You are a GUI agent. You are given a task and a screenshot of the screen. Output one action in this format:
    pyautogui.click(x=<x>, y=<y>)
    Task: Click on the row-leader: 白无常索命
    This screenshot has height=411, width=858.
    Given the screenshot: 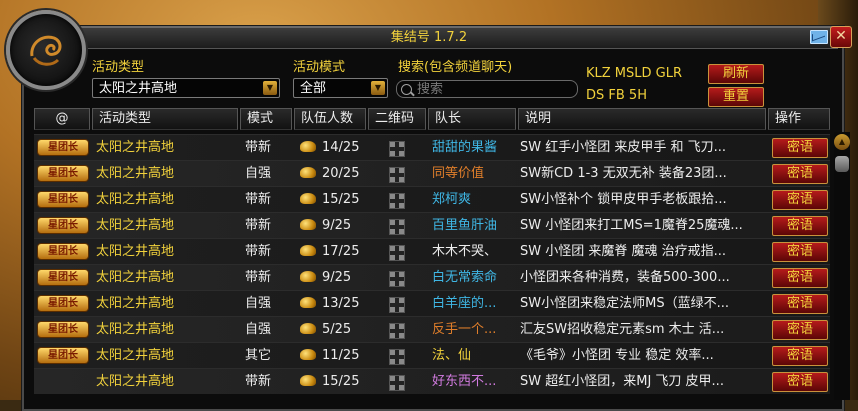 What is the action you would take?
    pyautogui.click(x=473, y=277)
    